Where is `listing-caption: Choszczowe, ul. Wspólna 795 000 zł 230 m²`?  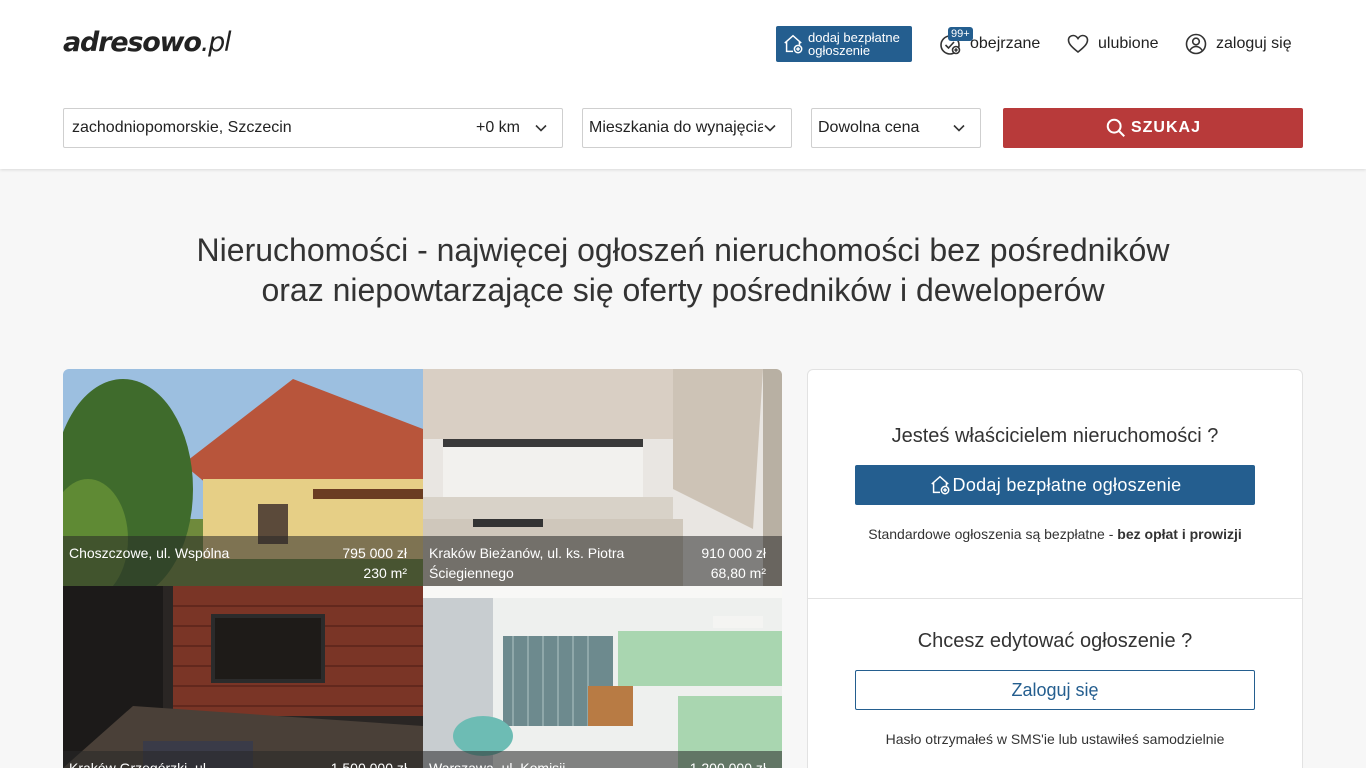
listing-caption: Choszczowe, ul. Wspólna 795 000 zł 230 m² is located at coordinates (243, 561).